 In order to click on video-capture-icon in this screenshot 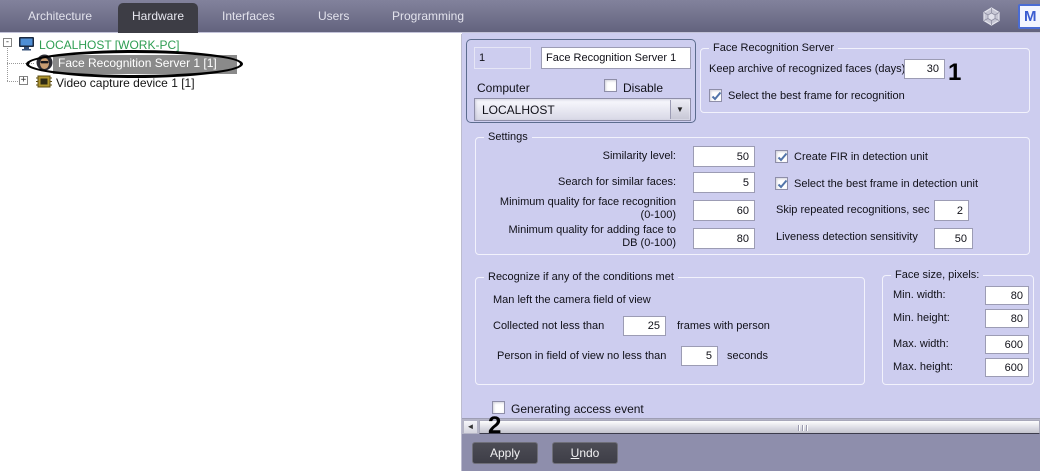, I will do `click(44, 84)`.